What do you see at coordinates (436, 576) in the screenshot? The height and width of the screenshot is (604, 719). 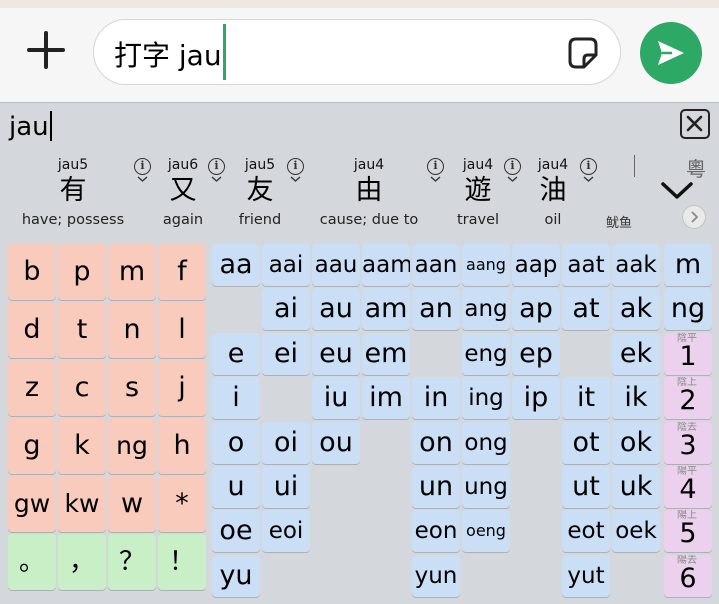 I see `final-key: yun` at bounding box center [436, 576].